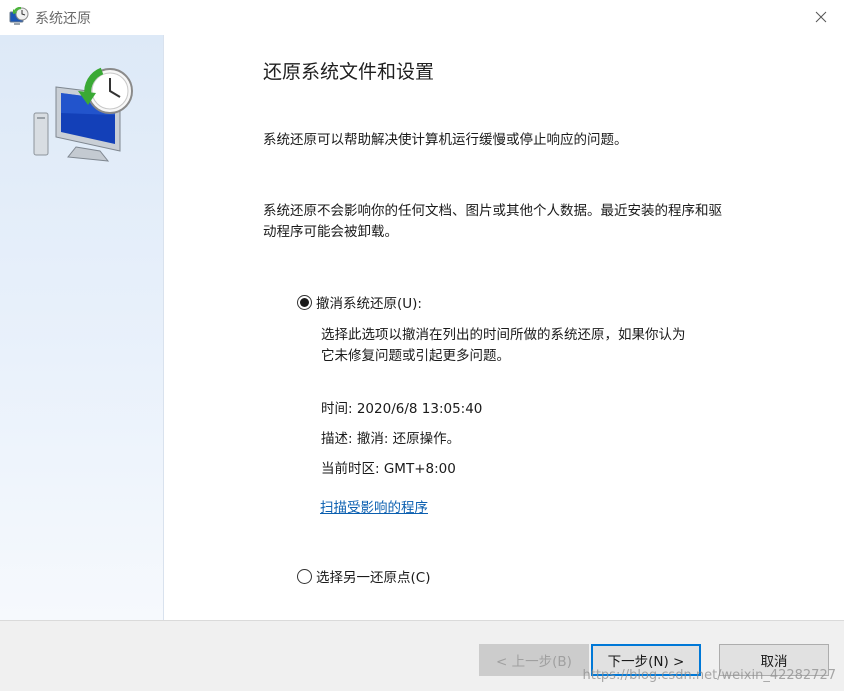  I want to click on restore-time: 时间: 2020/6/8 13:05:40, so click(402, 409).